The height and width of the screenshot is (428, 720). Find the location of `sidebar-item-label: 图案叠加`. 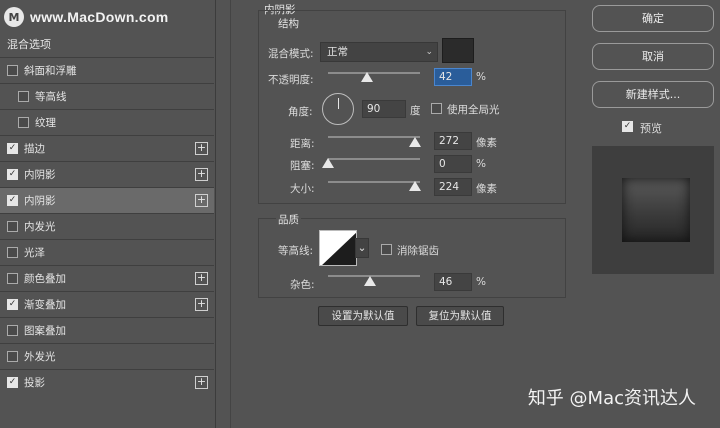

sidebar-item-label: 图案叠加 is located at coordinates (45, 331).